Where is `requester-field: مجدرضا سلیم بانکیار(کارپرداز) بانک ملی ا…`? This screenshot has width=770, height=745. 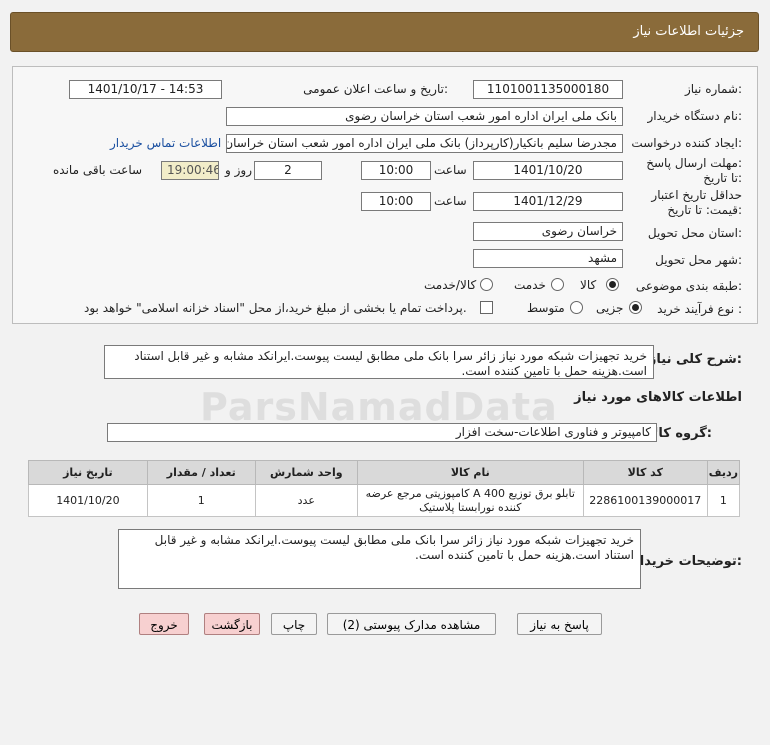 requester-field: مجدرضا سلیم بانکیار(کارپرداز) بانک ملی ا… is located at coordinates (424, 143).